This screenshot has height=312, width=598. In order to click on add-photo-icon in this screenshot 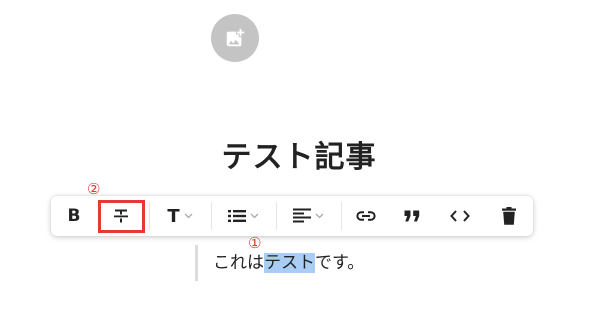, I will do `click(235, 38)`.